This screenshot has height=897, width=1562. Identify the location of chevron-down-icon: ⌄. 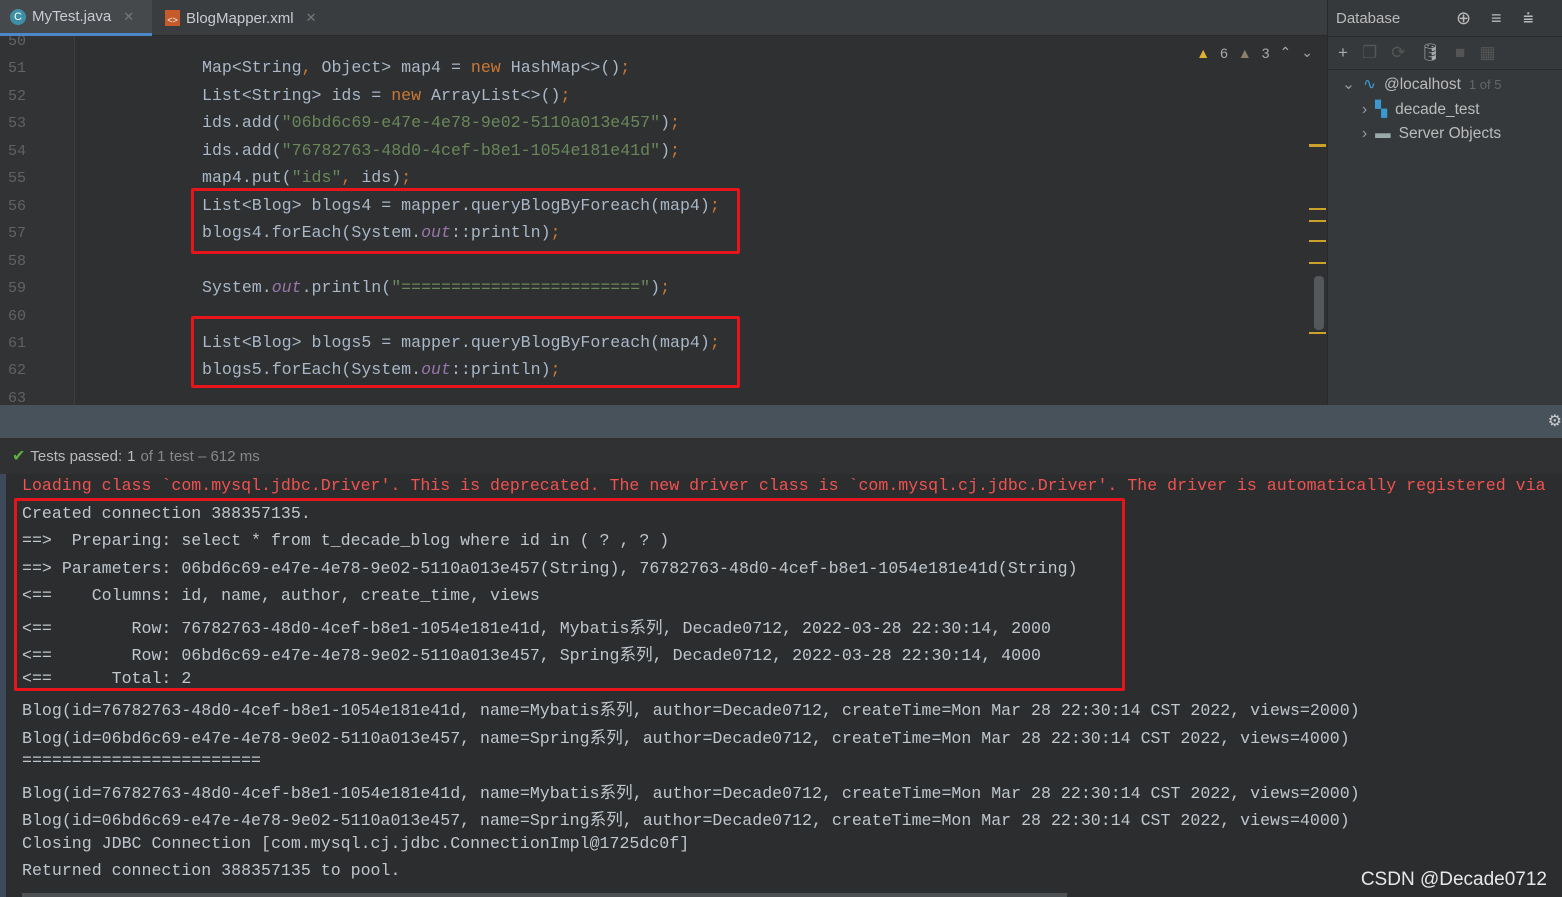
(1348, 84).